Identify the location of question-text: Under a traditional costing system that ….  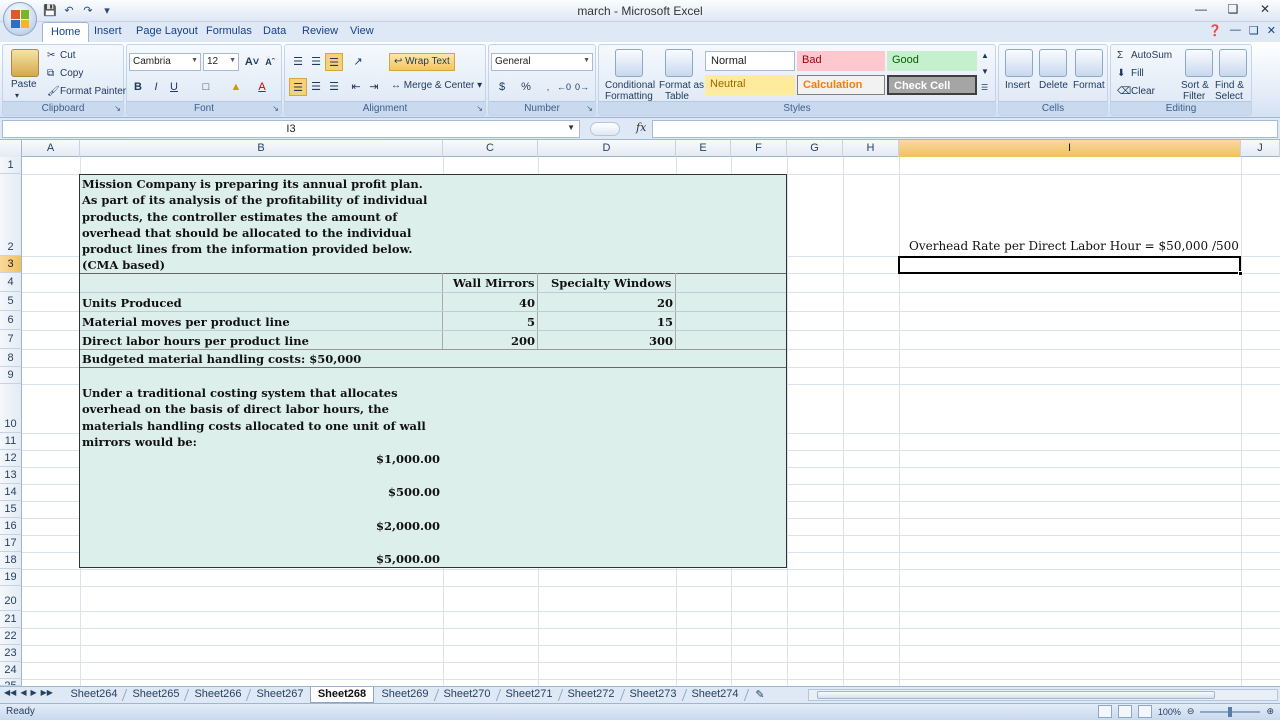
(260, 417).